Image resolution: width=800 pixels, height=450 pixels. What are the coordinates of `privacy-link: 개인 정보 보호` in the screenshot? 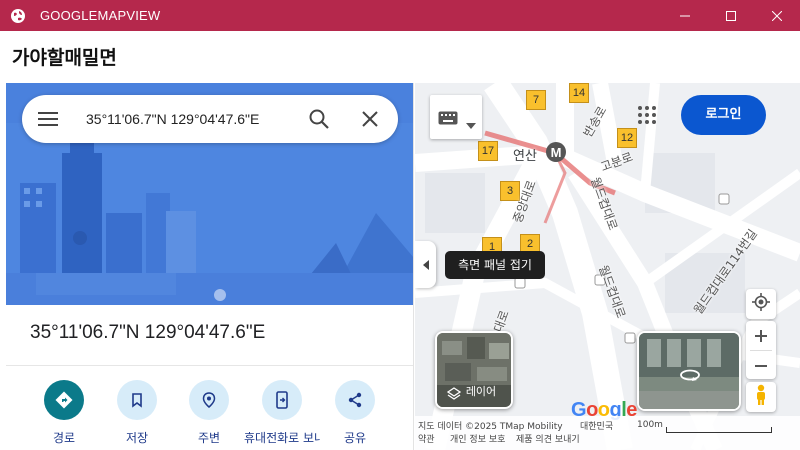 It's located at (477, 438).